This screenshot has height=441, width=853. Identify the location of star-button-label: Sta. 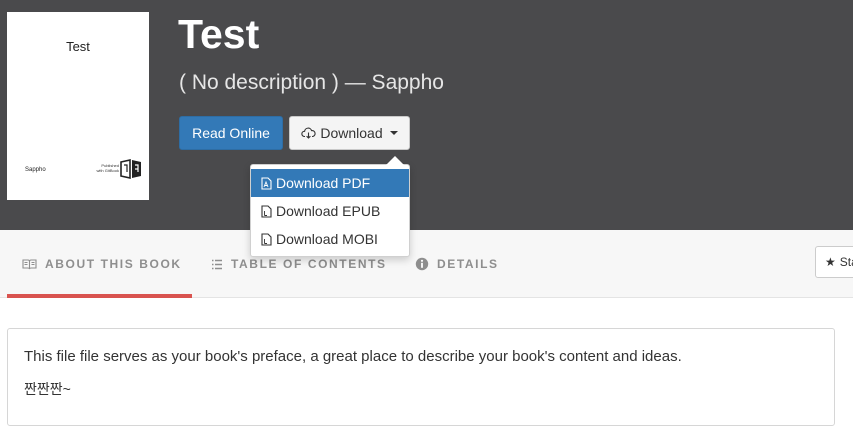
(846, 262).